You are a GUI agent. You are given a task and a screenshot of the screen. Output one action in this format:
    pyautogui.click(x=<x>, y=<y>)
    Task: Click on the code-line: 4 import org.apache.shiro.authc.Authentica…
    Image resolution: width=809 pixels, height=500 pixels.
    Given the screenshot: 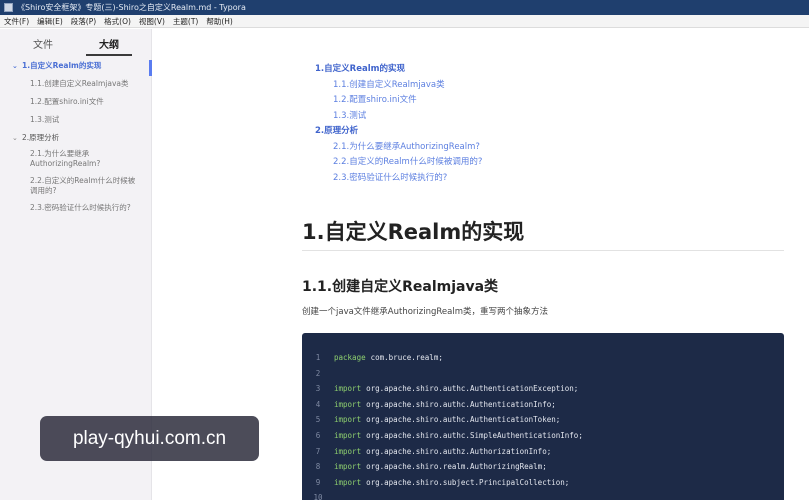 What is the action you would take?
    pyautogui.click(x=543, y=405)
    